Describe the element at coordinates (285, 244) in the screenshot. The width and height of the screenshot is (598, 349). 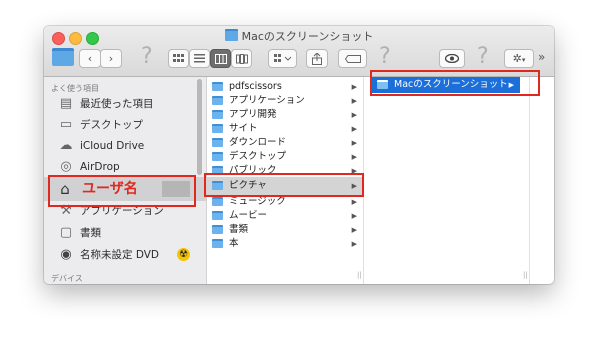
I see `list-item: 本 ▶` at that location.